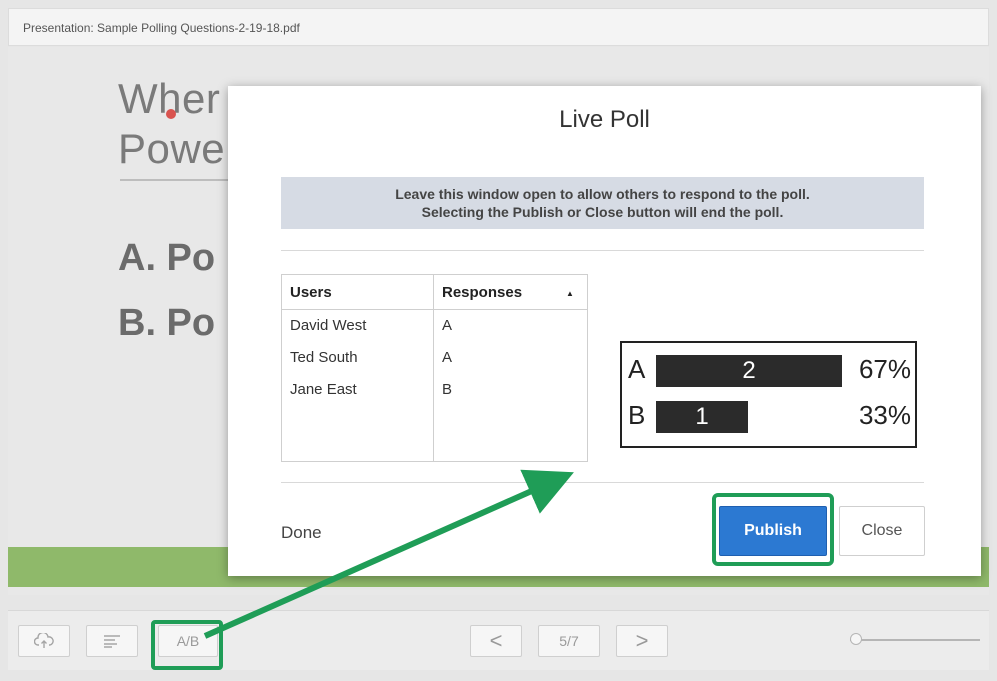 Image resolution: width=997 pixels, height=681 pixels. What do you see at coordinates (434, 328) in the screenshot?
I see `table-row: David West A` at bounding box center [434, 328].